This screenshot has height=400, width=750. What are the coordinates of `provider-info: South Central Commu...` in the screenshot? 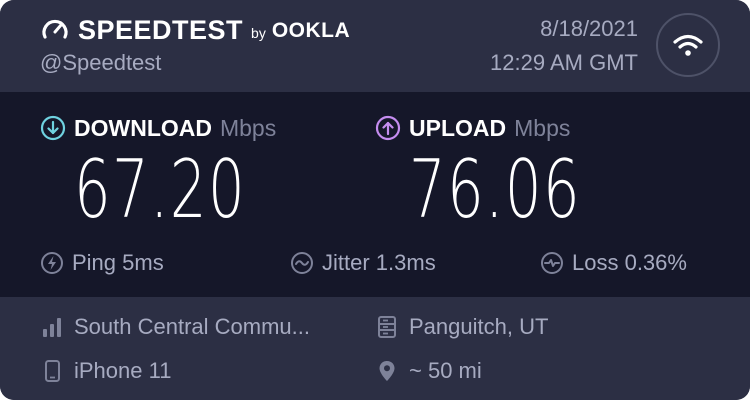 It's located at (175, 327).